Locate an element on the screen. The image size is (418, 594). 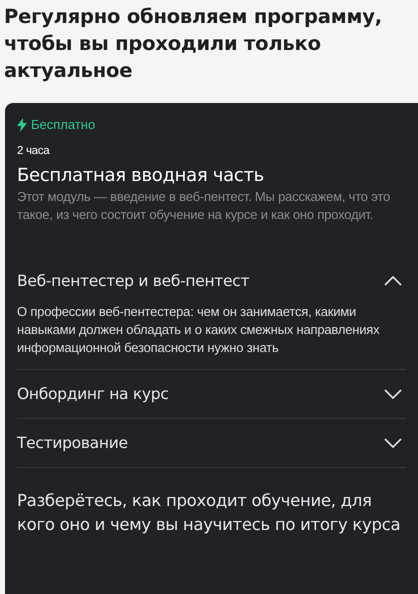
chevron-up-icon is located at coordinates (393, 281).